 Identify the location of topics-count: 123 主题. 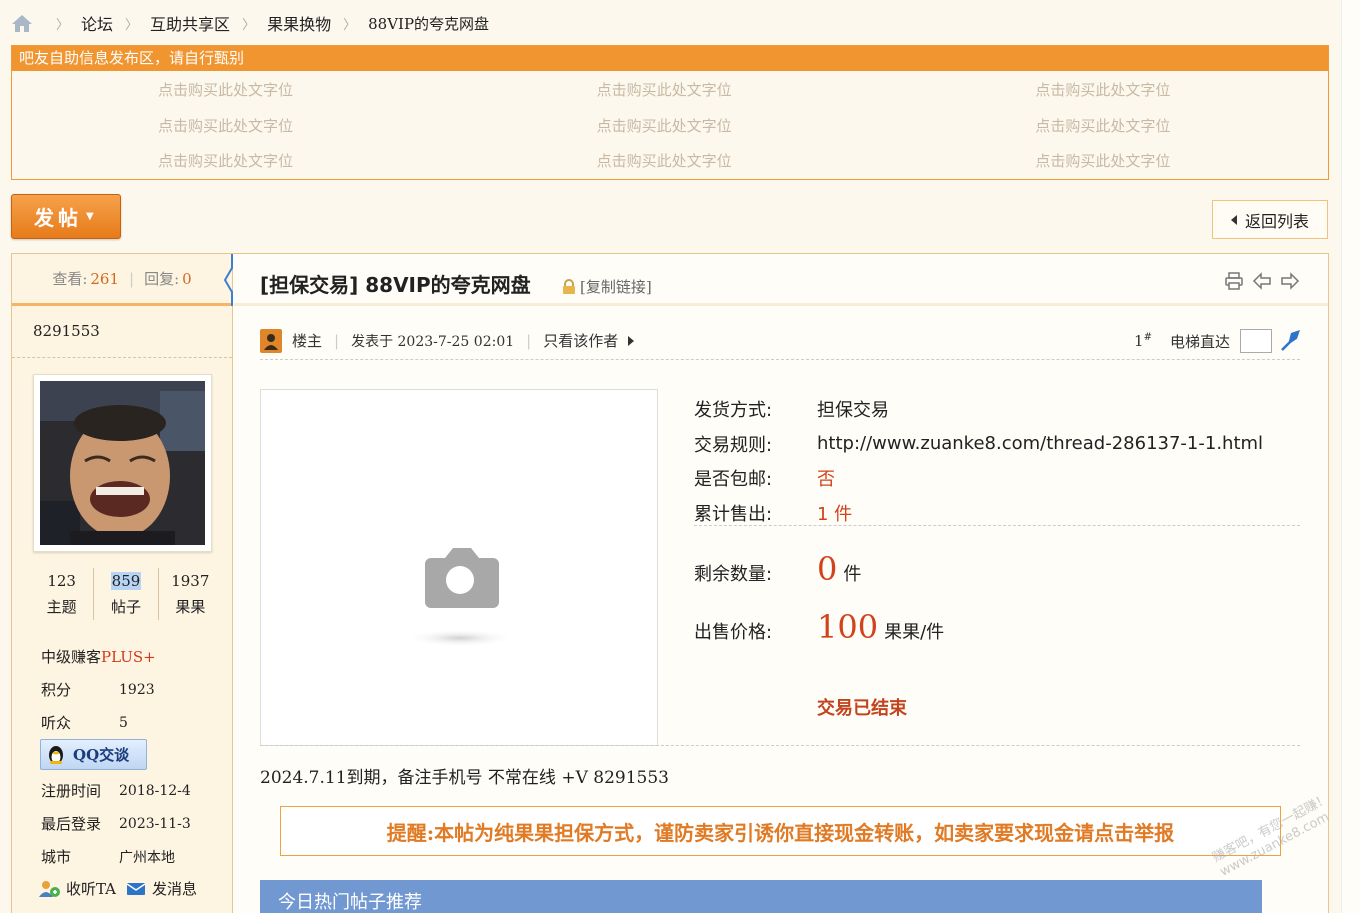
(61, 594).